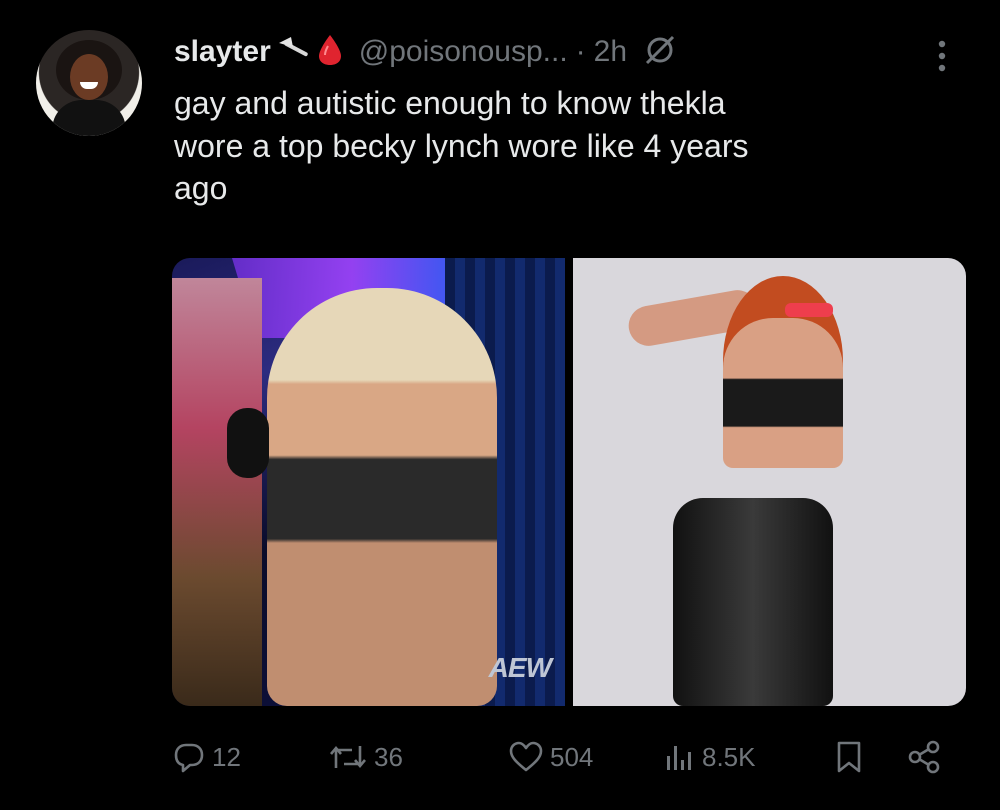 This screenshot has height=810, width=1000. I want to click on reply-button: 12, so click(206, 757).